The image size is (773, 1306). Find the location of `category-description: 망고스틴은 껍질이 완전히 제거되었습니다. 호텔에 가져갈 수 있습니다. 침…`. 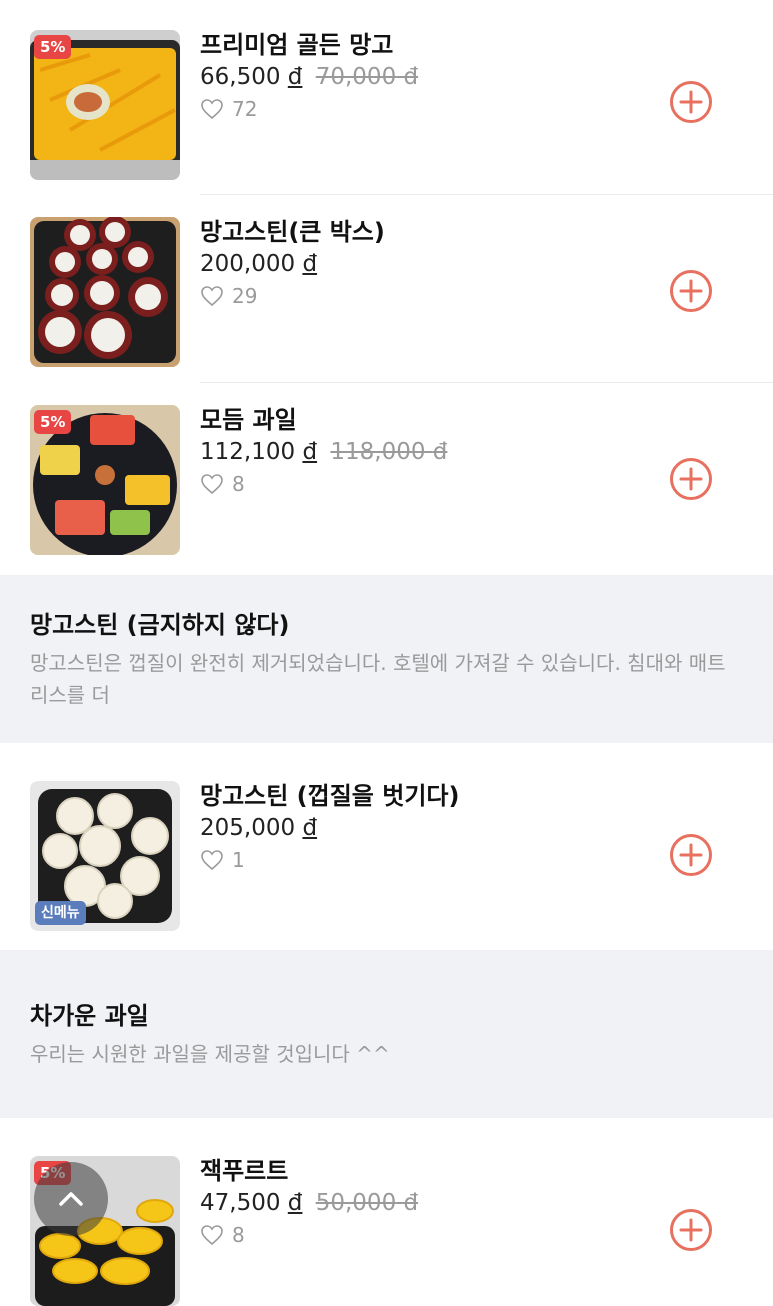

category-description: 망고스틴은 껍질이 완전히 제거되었습니다. 호텔에 가져갈 수 있습니다. 침… is located at coordinates (378, 679).